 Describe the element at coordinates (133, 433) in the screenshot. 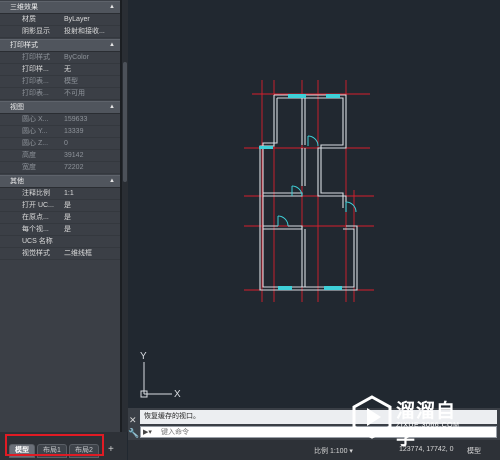

I see `wrench-icon: 🔧` at that location.